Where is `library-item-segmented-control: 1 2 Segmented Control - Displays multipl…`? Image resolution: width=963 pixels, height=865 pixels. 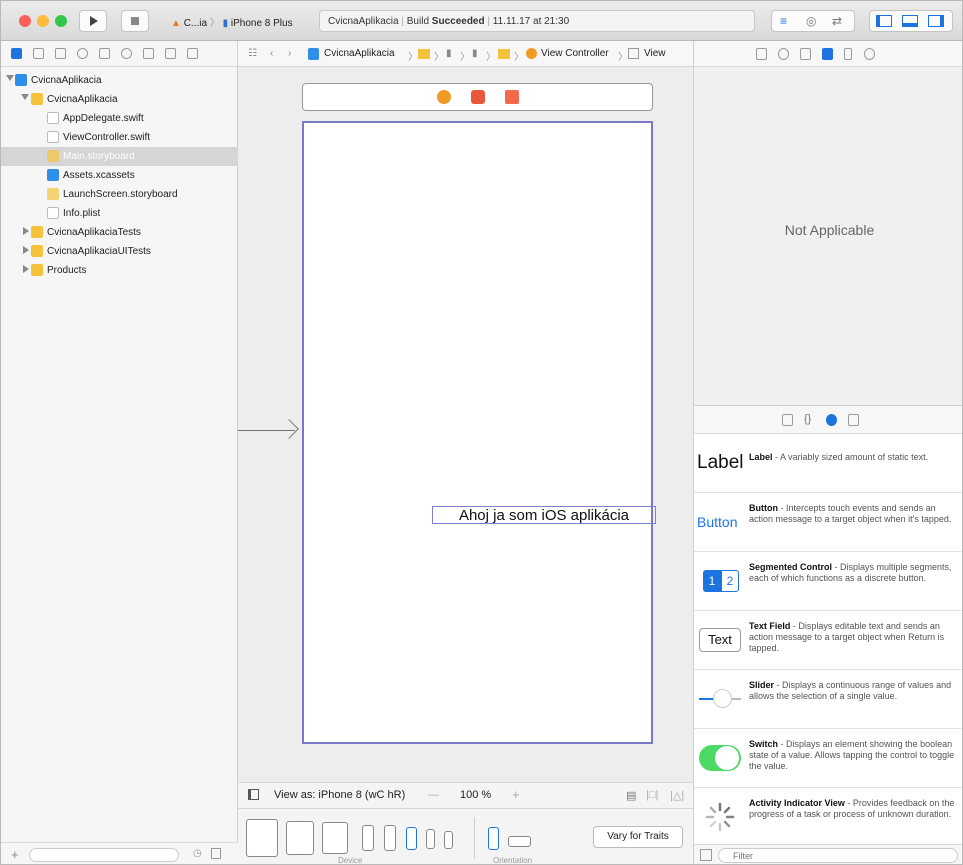 library-item-segmented-control: 1 2 Segmented Control - Displays multipl… is located at coordinates (828, 581).